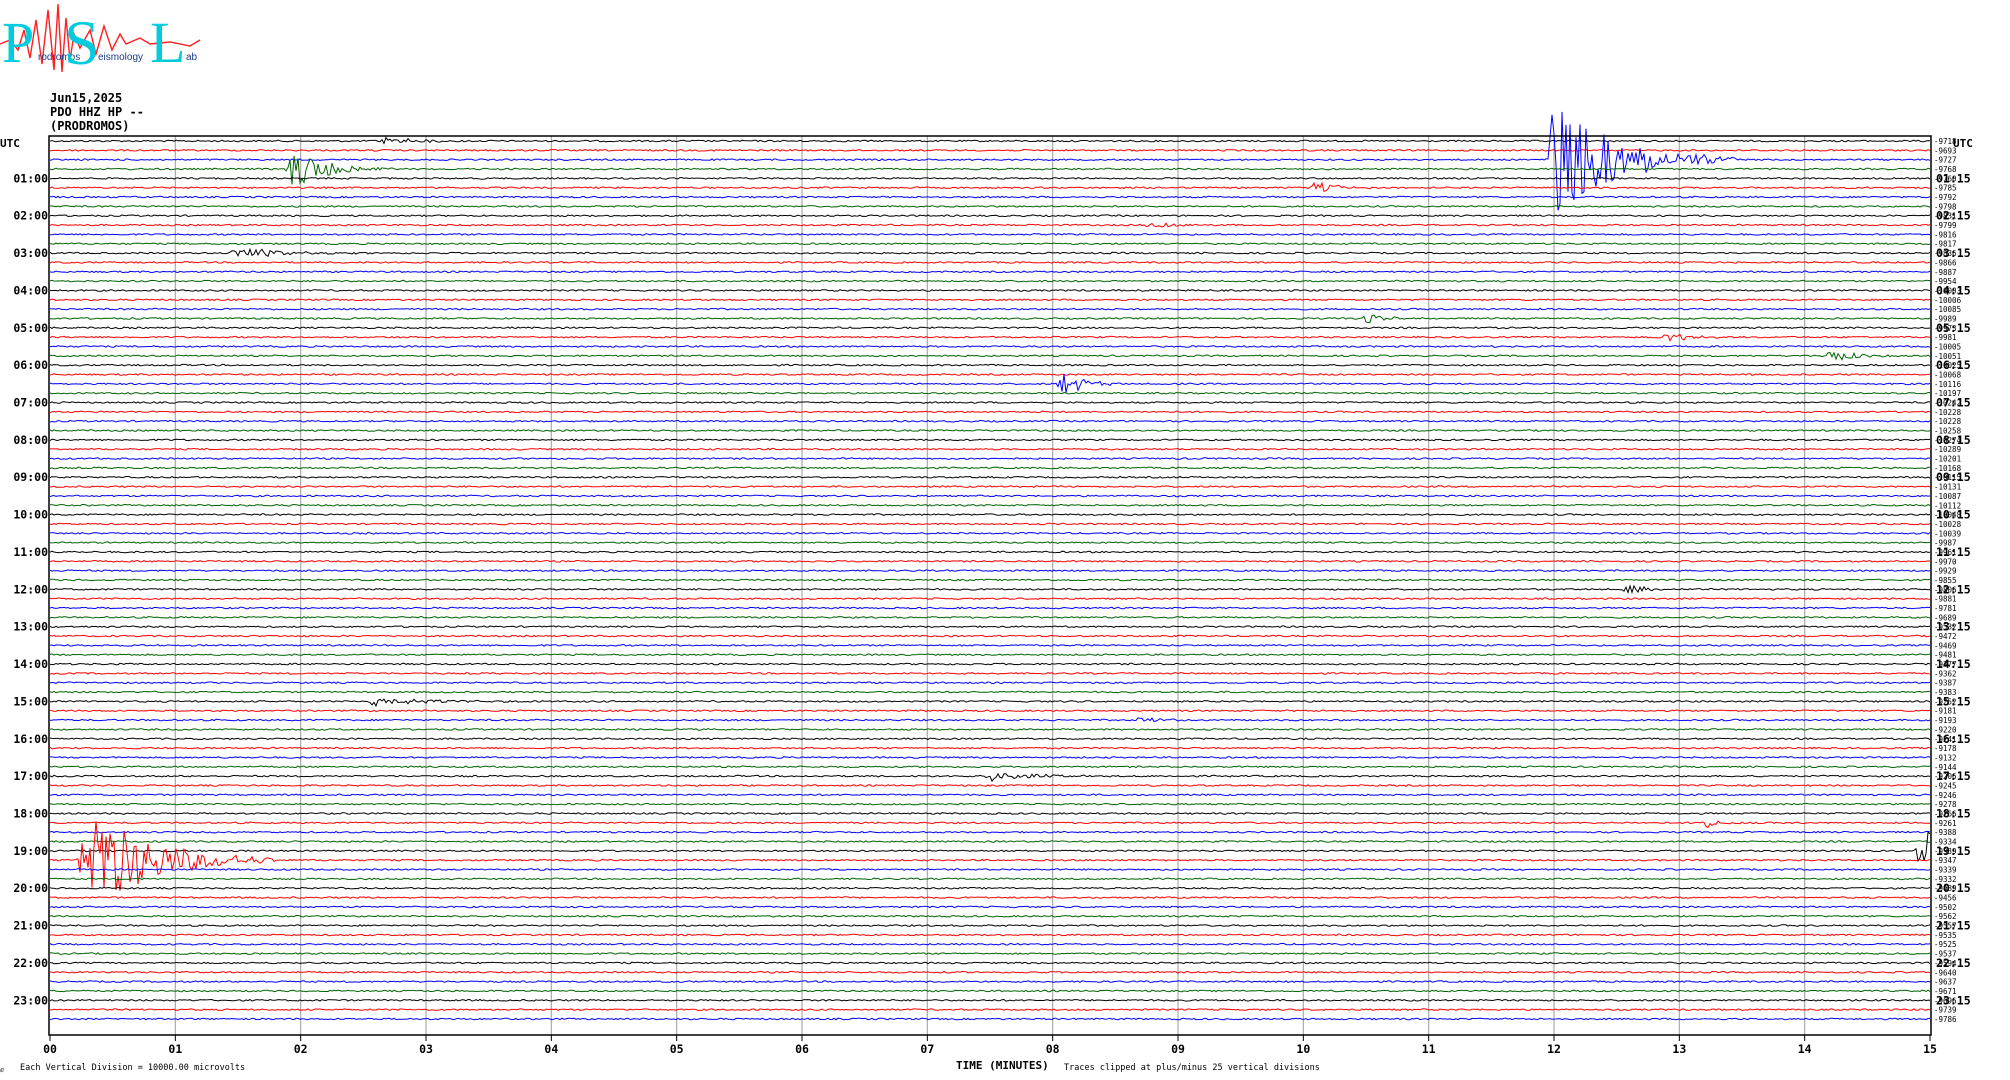  I want to click on hour-tick-label: 04:15, so click(1953, 290).